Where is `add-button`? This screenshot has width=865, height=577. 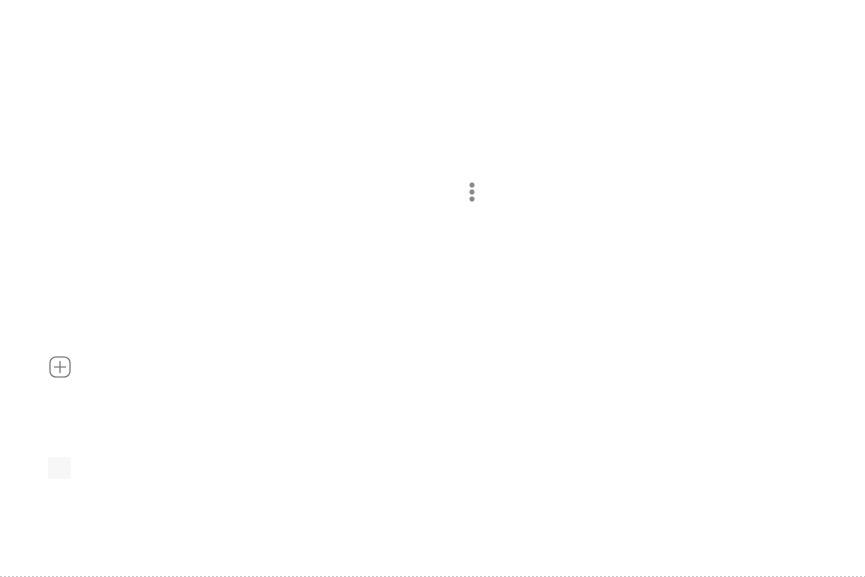
add-button is located at coordinates (60, 367).